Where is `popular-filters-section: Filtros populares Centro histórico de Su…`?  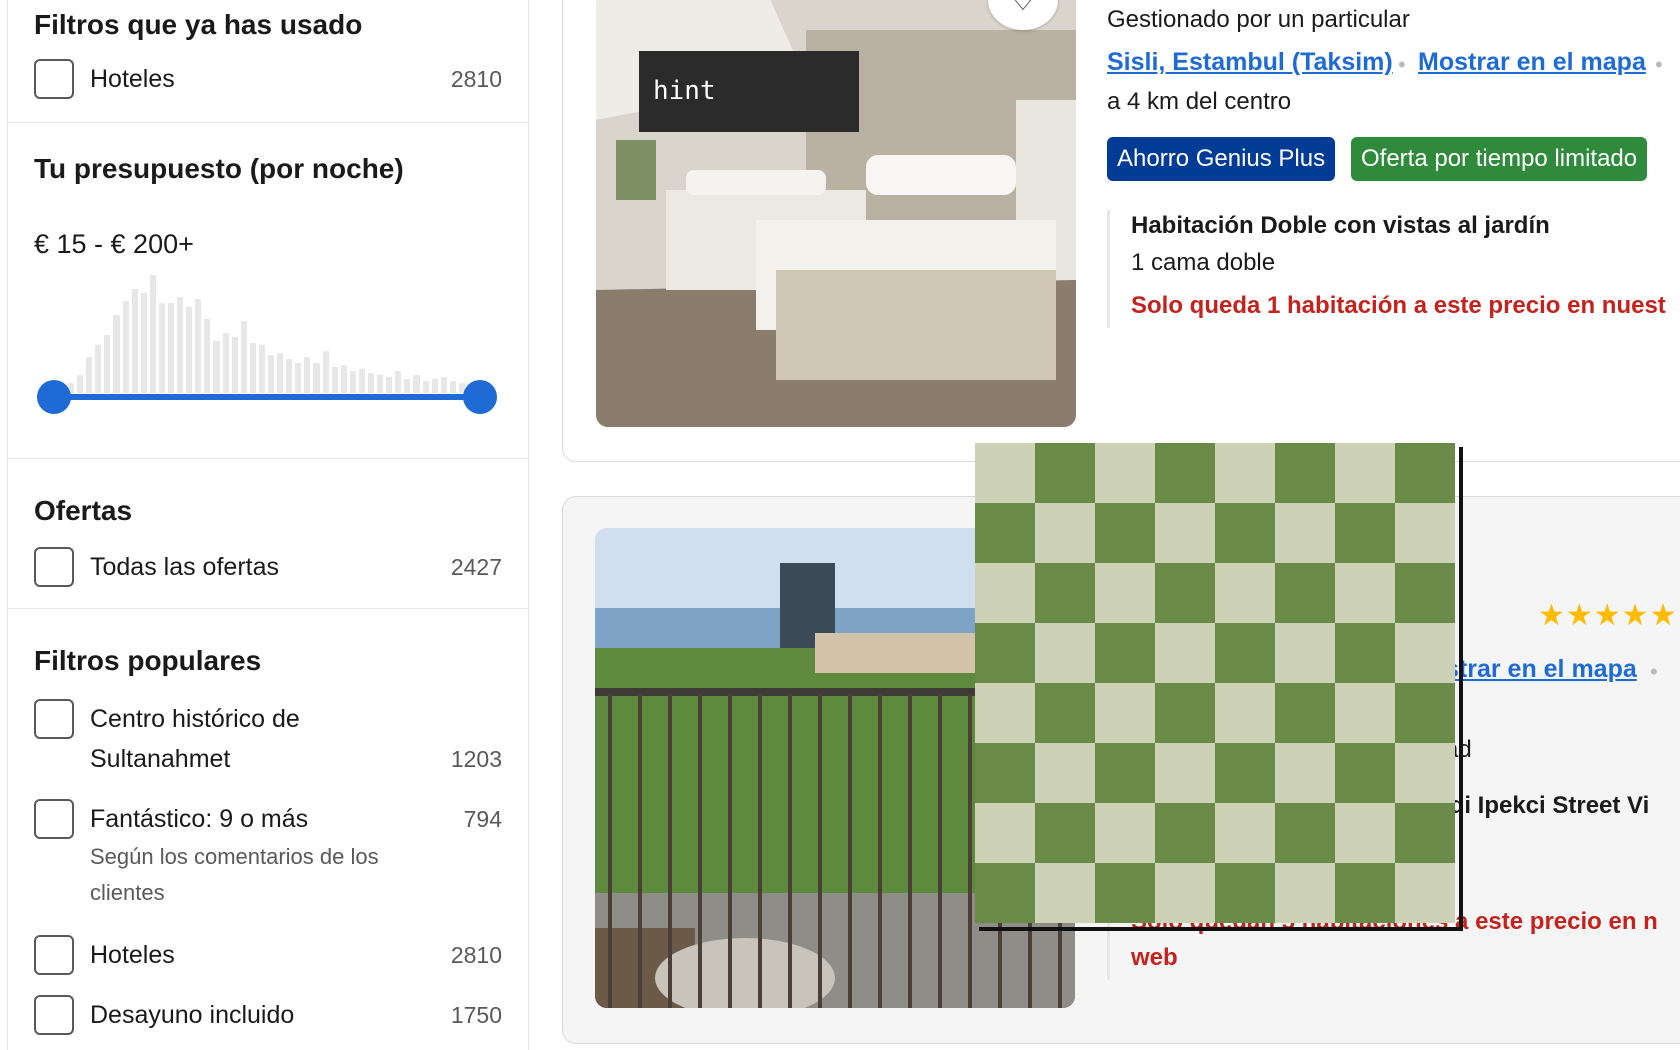 popular-filters-section: Filtros populares Centro histórico de Su… is located at coordinates (268, 829).